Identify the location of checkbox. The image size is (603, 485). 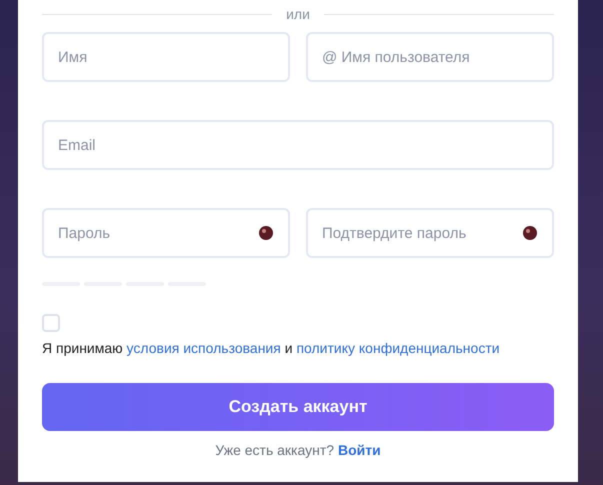
(51, 323).